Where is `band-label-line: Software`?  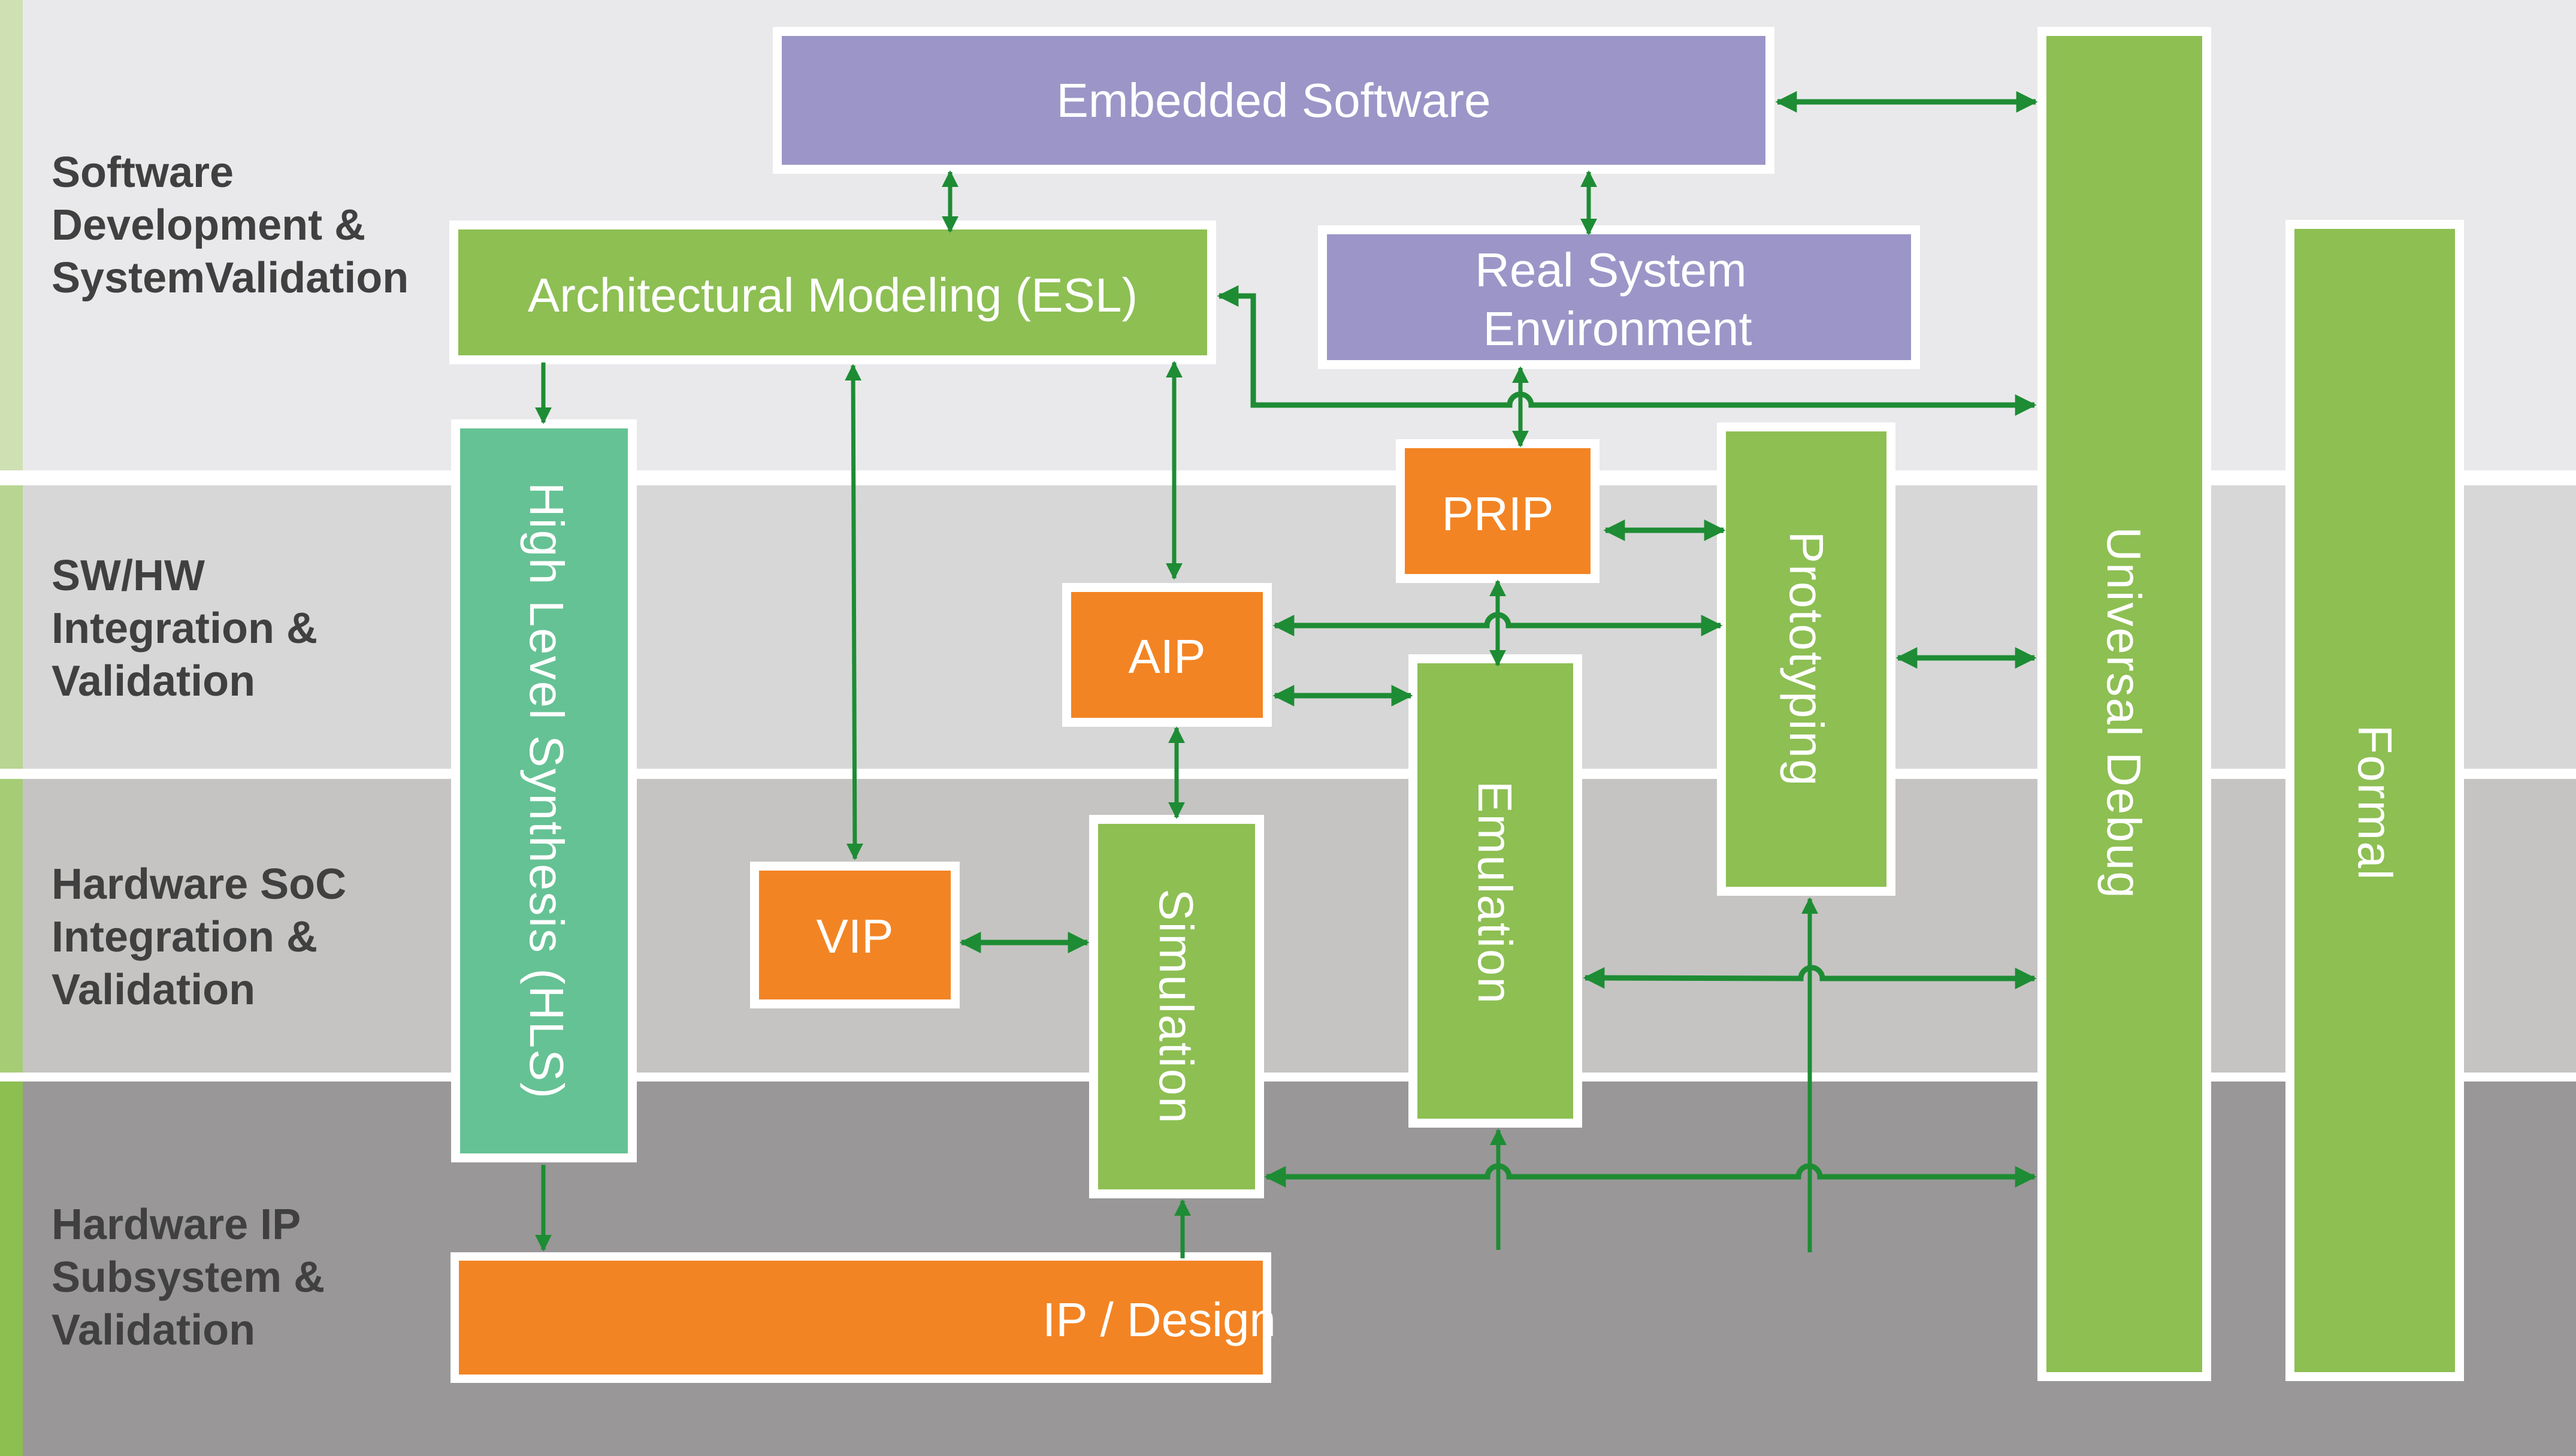
band-label-line: Software is located at coordinates (143, 173).